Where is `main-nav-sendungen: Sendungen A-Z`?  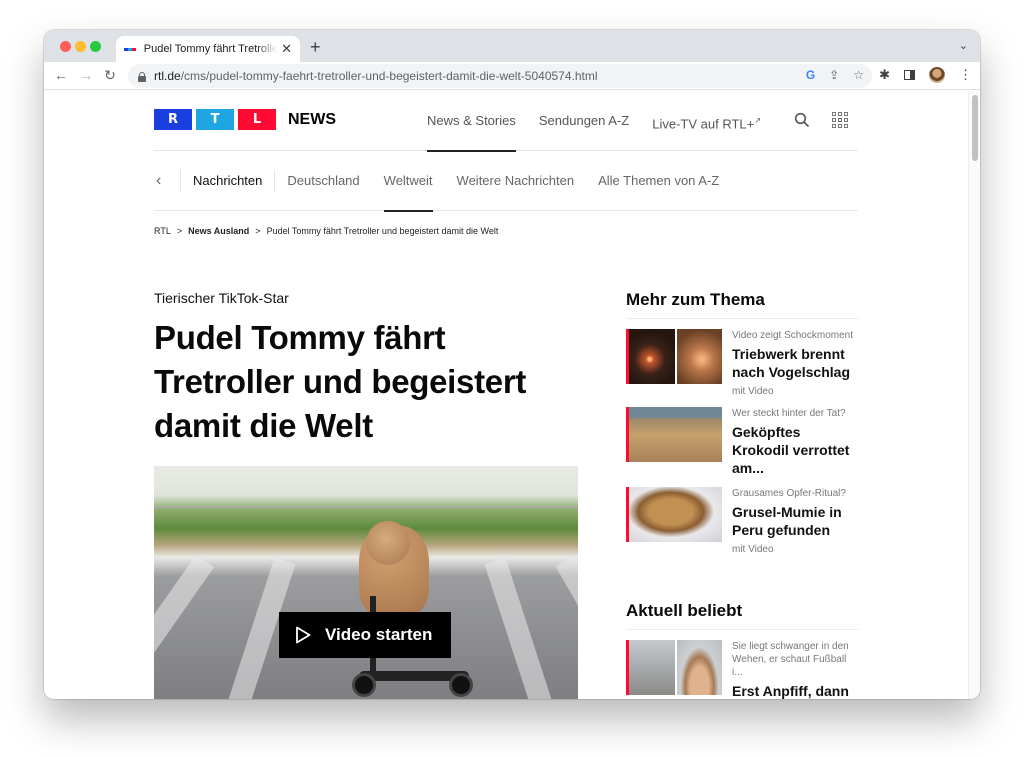 main-nav-sendungen: Sendungen A-Z is located at coordinates (584, 121).